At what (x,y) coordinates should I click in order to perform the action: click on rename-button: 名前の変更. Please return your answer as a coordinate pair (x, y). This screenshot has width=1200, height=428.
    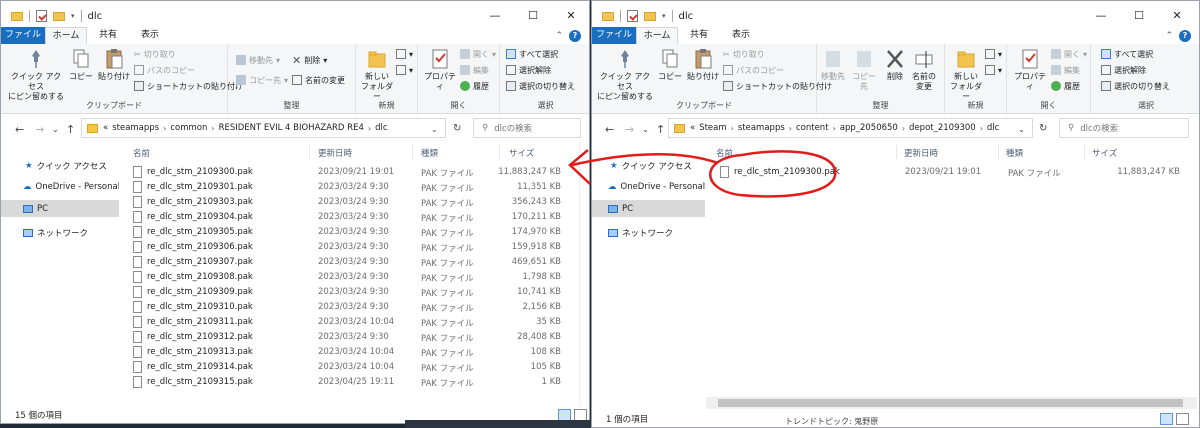
    Looking at the image, I should click on (318, 80).